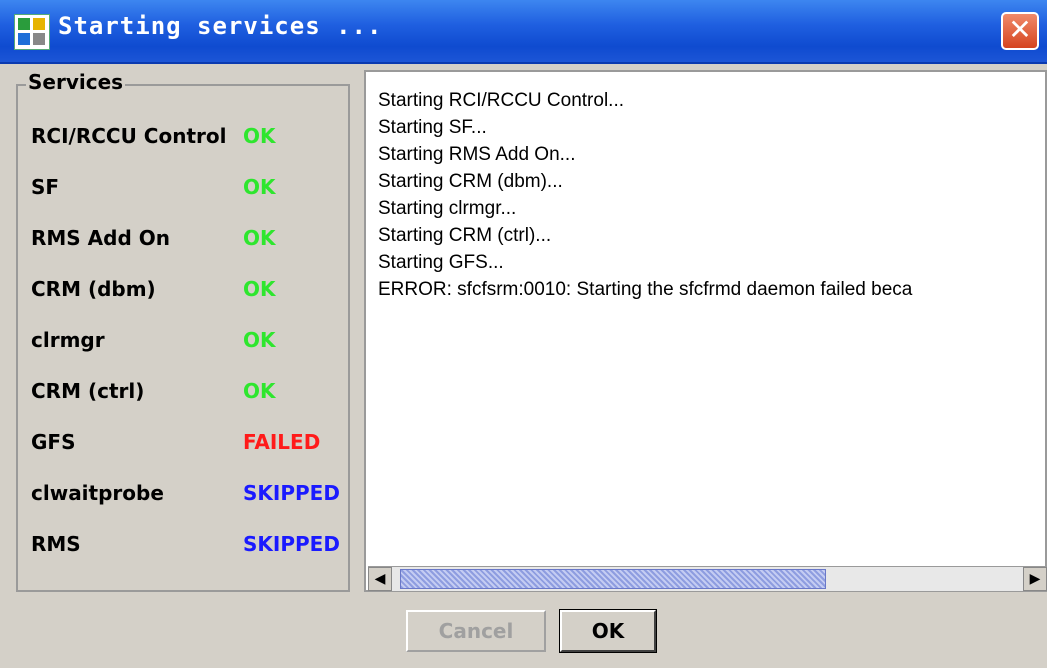 The image size is (1047, 668). What do you see at coordinates (190, 547) in the screenshot?
I see `service-row: RMS SKIPPED` at bounding box center [190, 547].